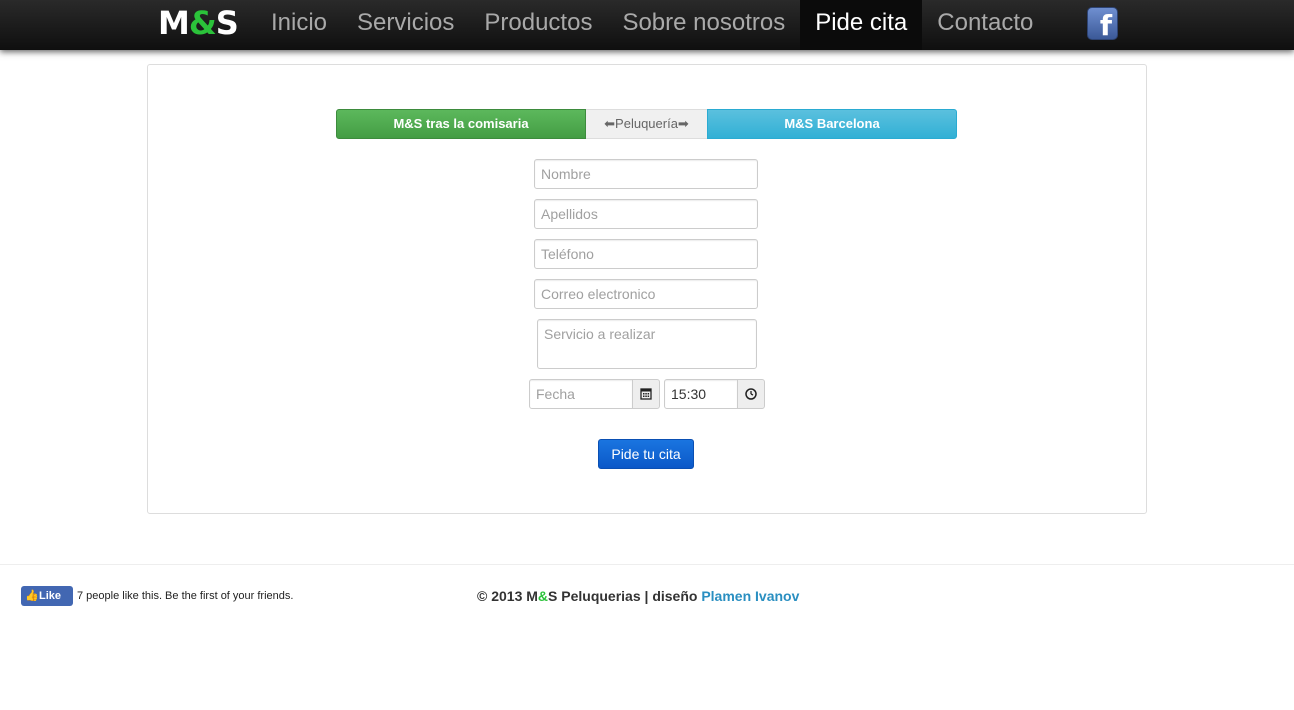 The width and height of the screenshot is (1294, 710). I want to click on telefono-input, so click(646, 254).